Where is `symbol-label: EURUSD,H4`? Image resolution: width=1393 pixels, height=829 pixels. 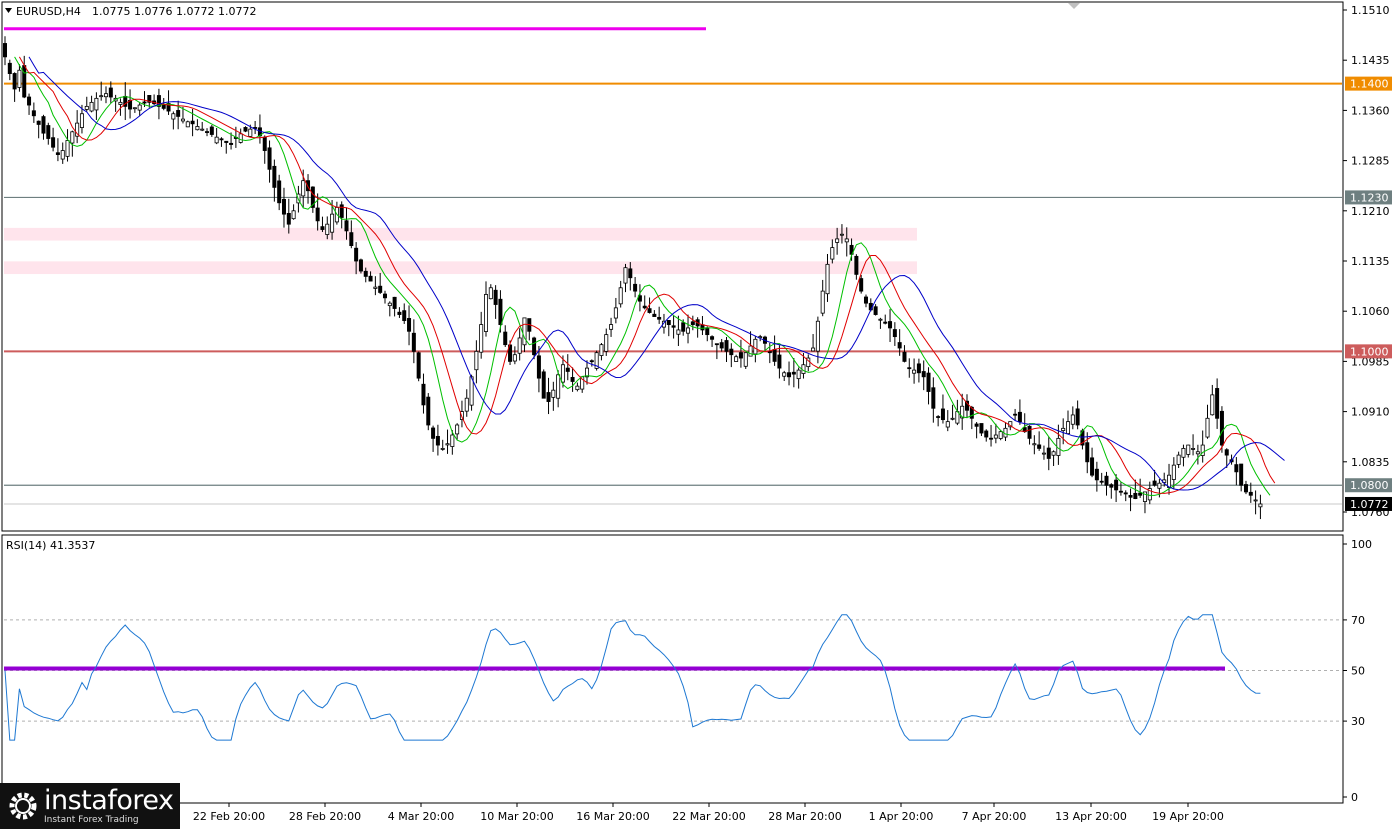 symbol-label: EURUSD,H4 is located at coordinates (48, 11).